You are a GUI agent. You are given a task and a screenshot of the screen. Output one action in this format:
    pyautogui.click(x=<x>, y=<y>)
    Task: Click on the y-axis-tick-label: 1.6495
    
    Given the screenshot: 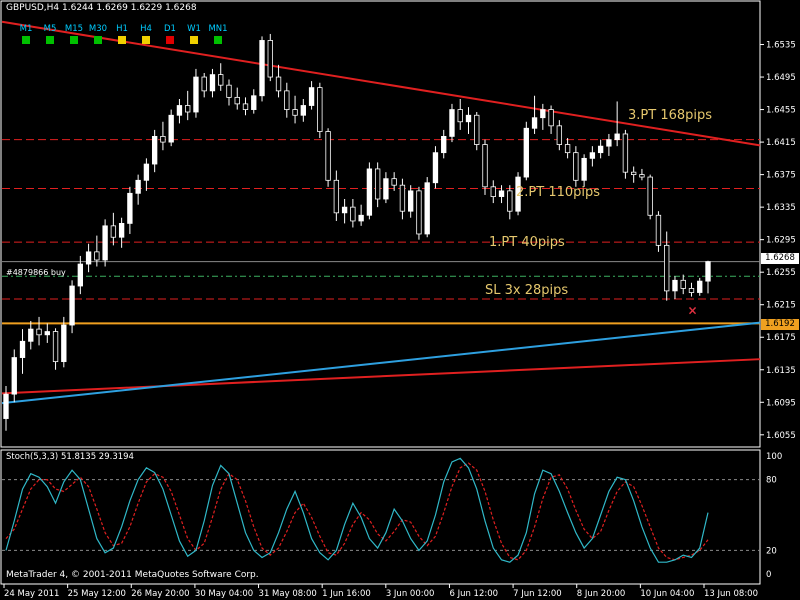 What is the action you would take?
    pyautogui.click(x=781, y=78)
    